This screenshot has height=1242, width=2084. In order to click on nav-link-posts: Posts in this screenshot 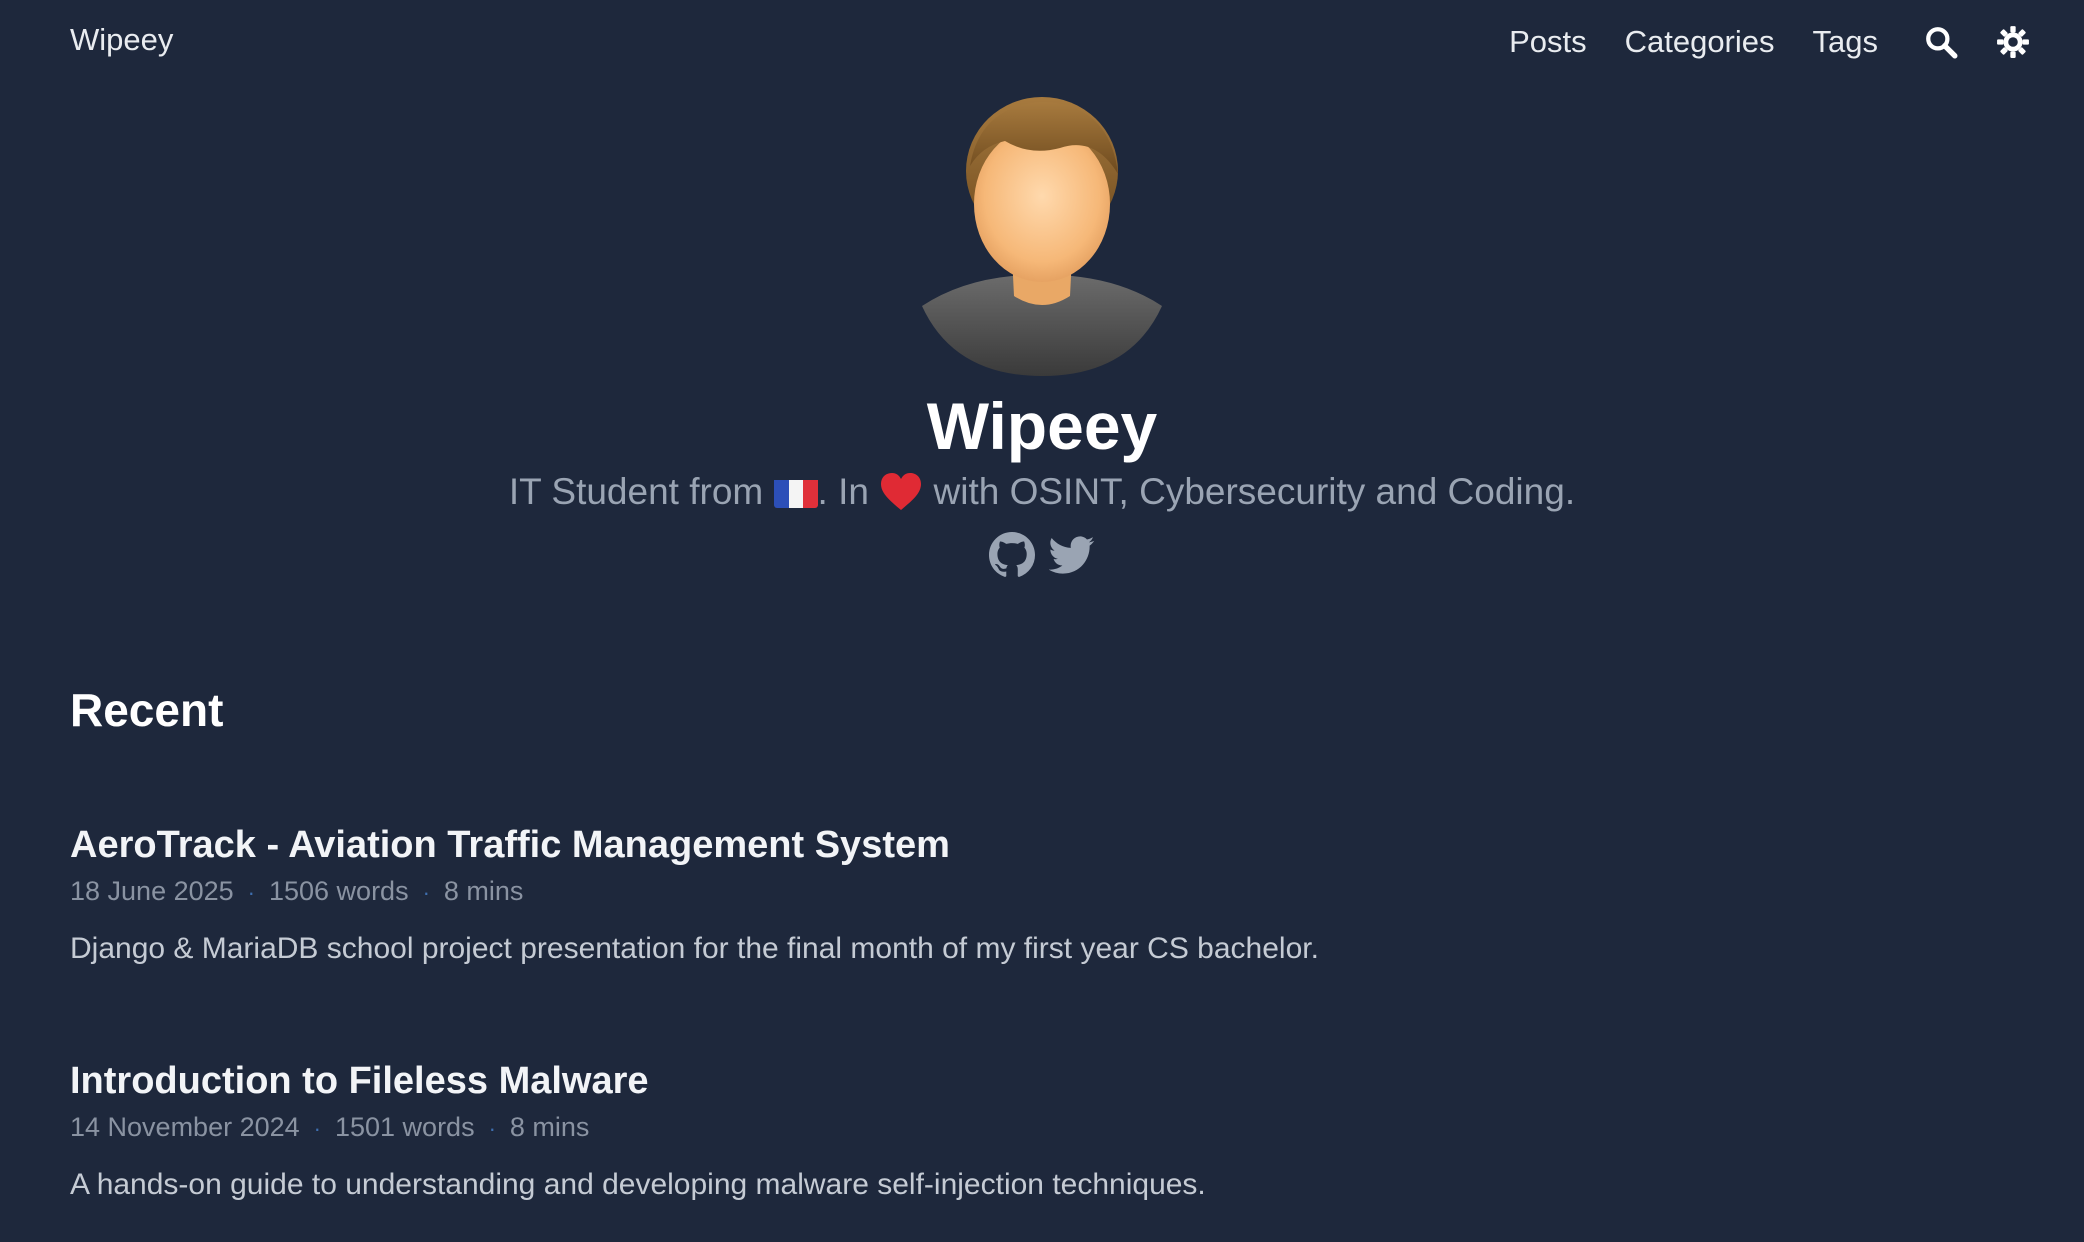, I will do `click(1548, 42)`.